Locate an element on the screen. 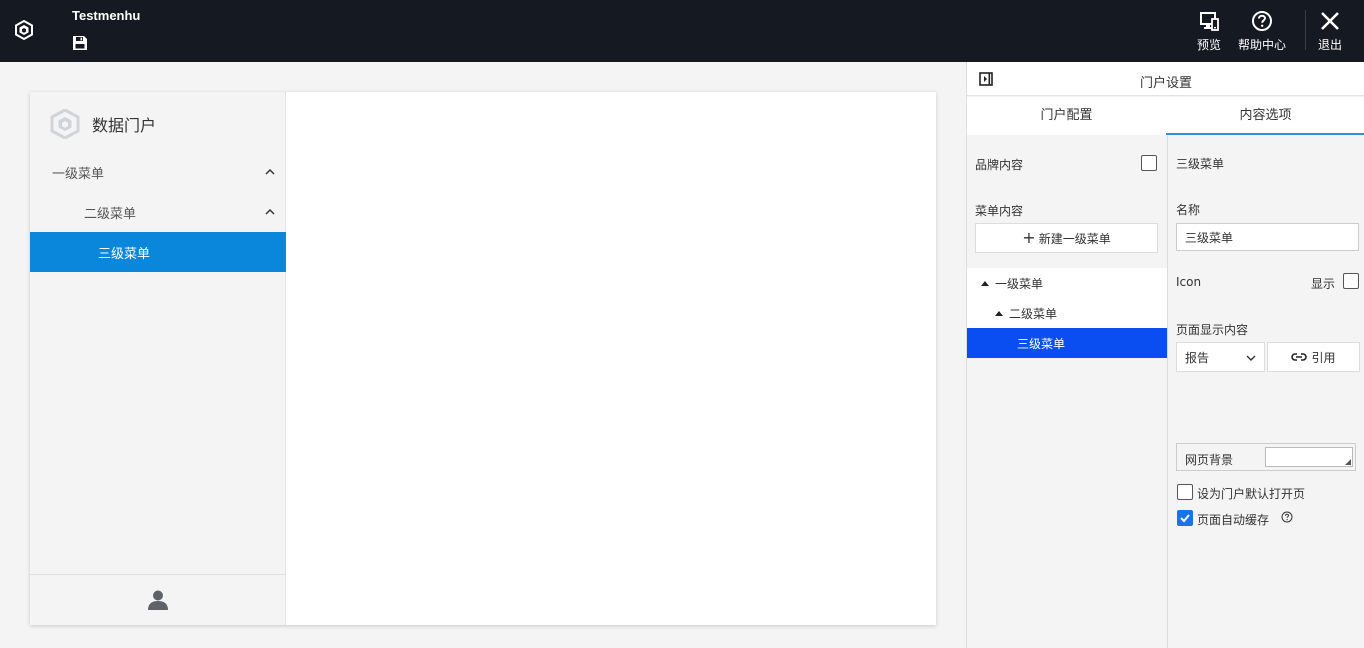 Image resolution: width=1364 pixels, height=648 pixels. help-center-button: 帮助中心 is located at coordinates (1262, 32).